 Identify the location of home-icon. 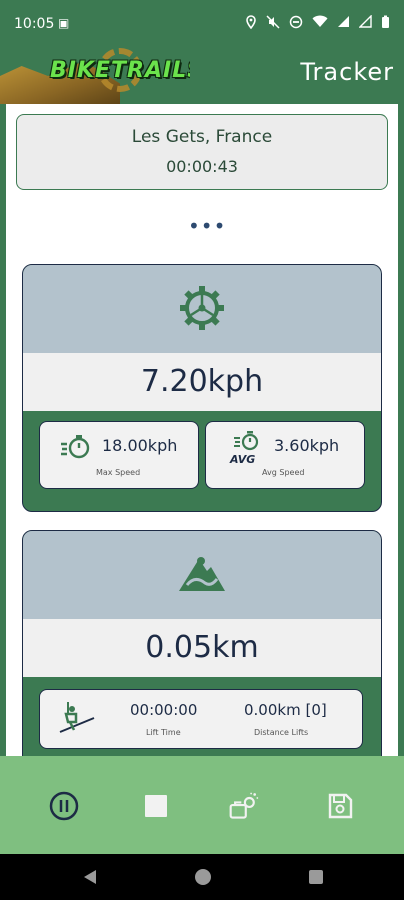
(203, 877).